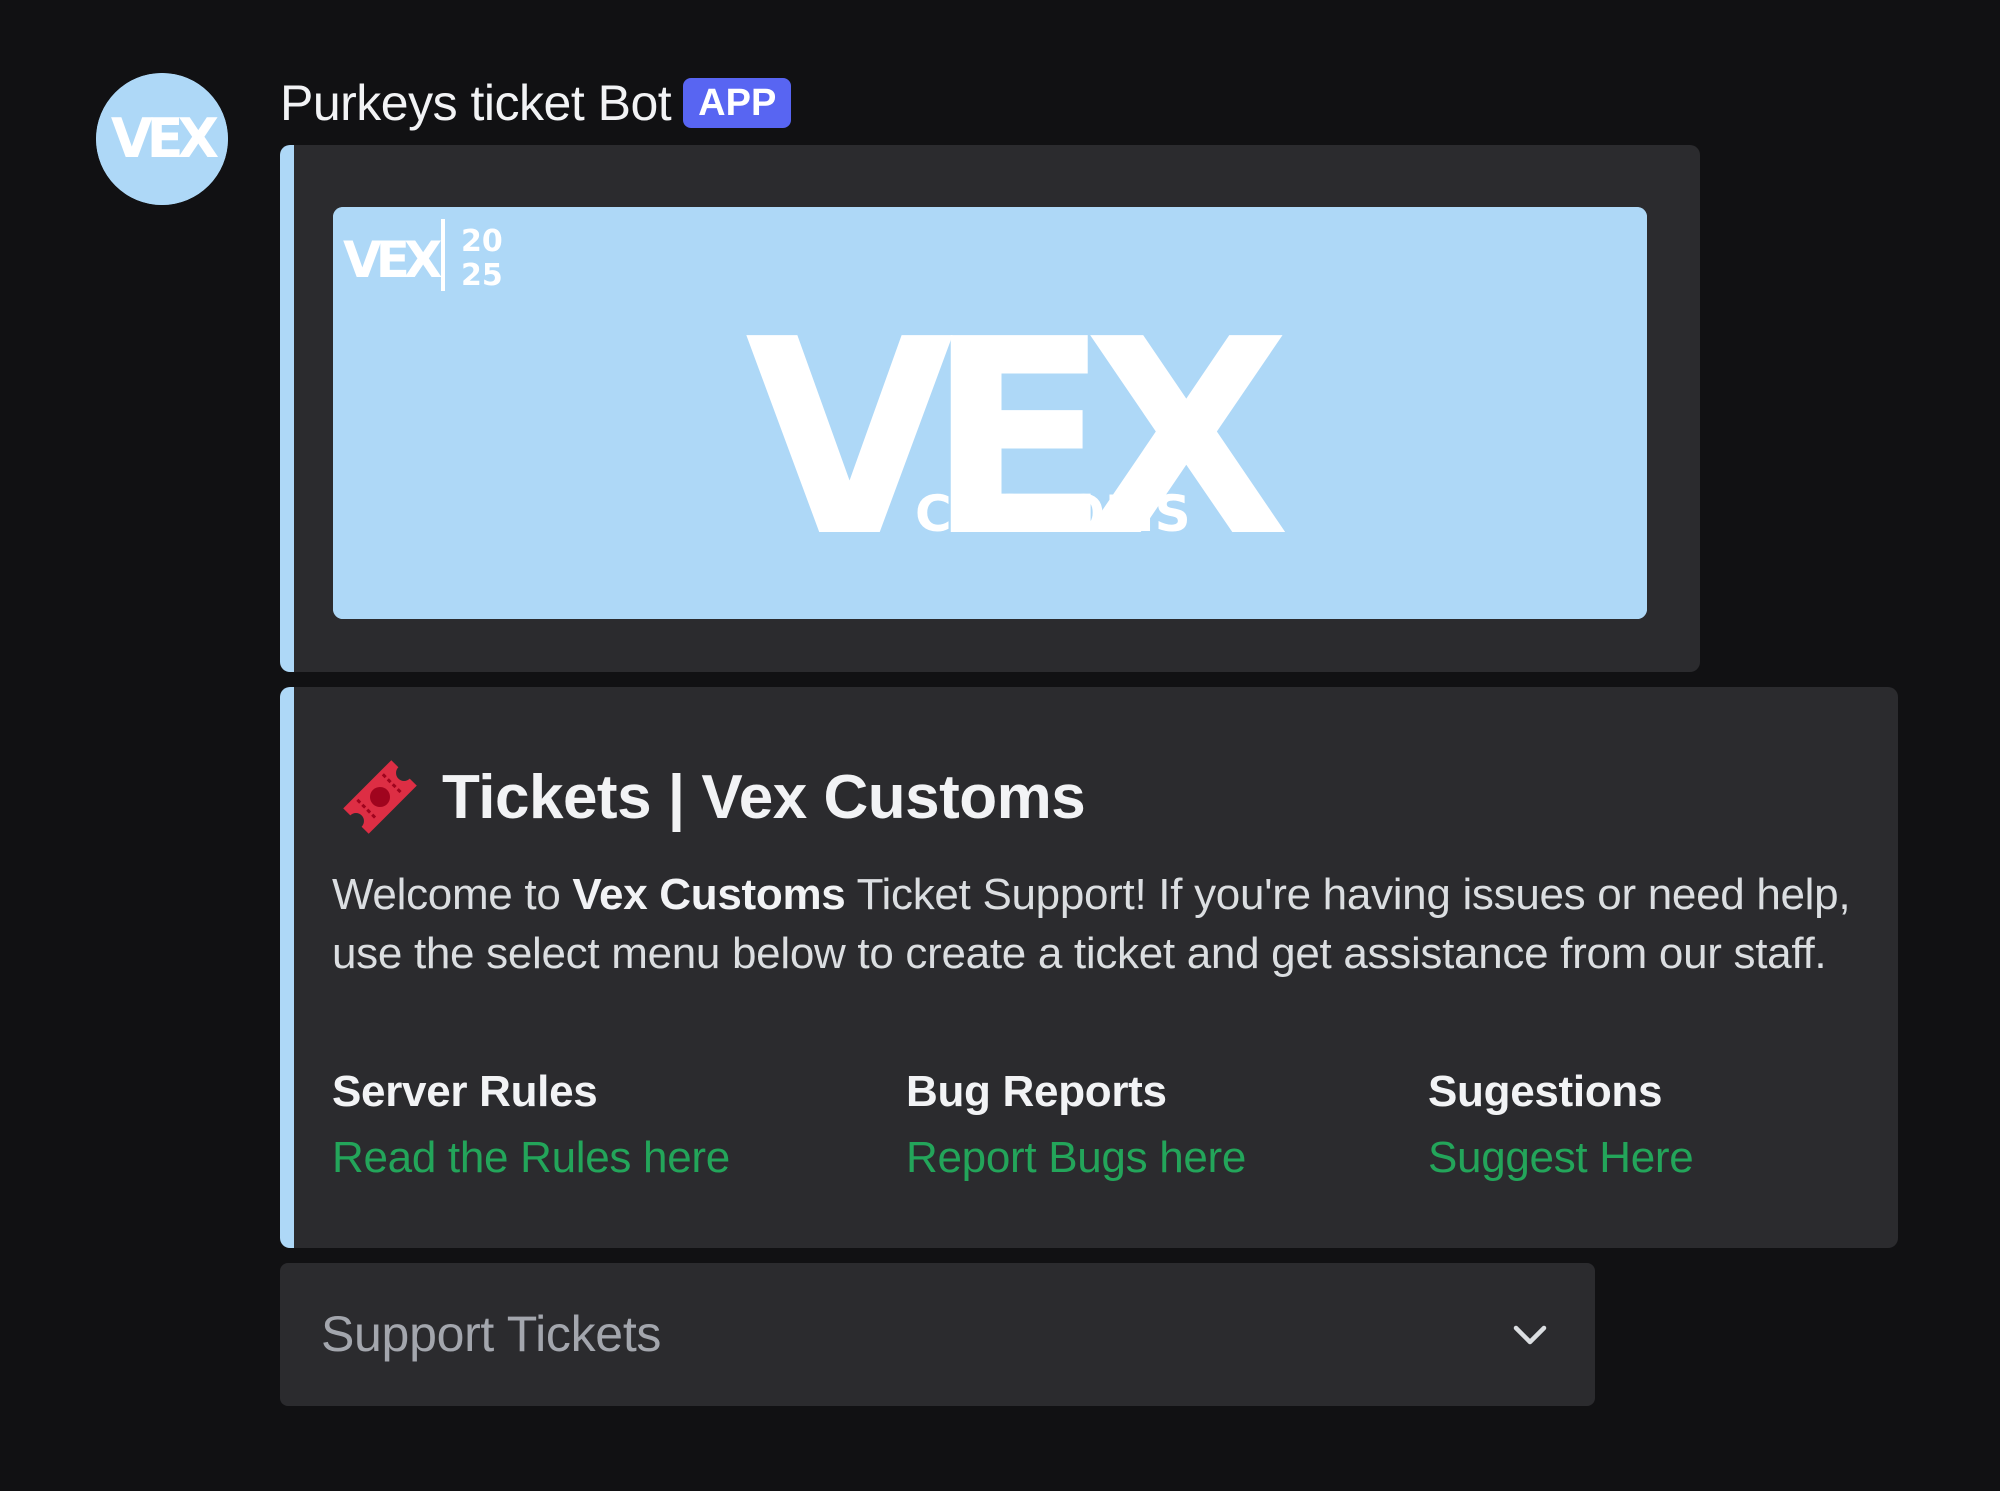 The height and width of the screenshot is (1491, 2000). What do you see at coordinates (1036, 1091) in the screenshot?
I see `field-name: Bug Reports` at bounding box center [1036, 1091].